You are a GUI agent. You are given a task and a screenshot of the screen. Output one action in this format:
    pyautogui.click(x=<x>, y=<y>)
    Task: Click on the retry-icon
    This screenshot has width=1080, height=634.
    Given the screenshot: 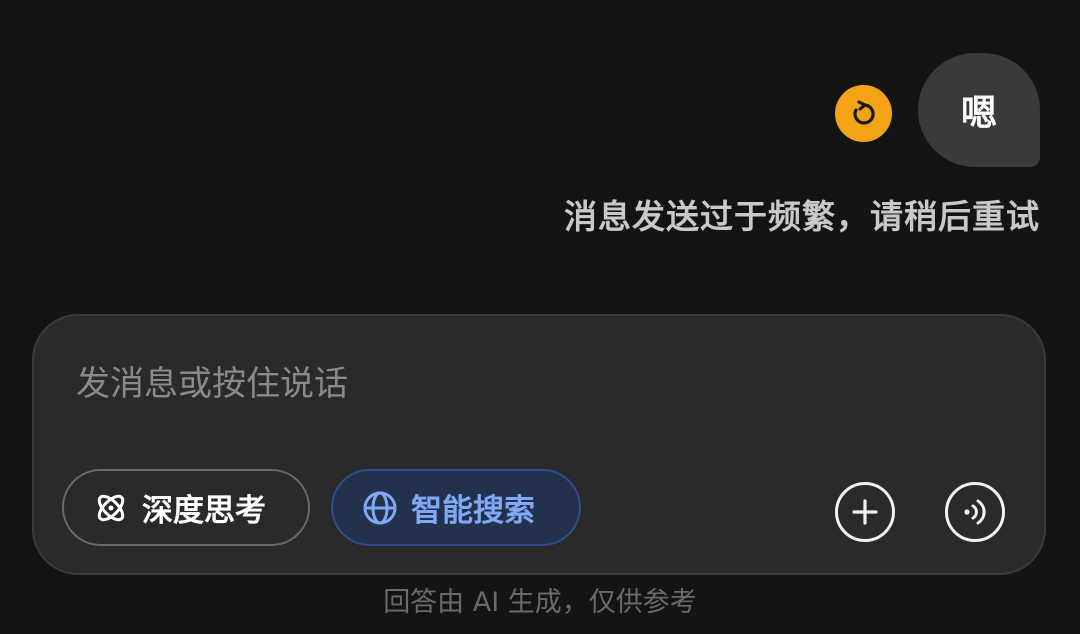 What is the action you would take?
    pyautogui.click(x=863, y=112)
    